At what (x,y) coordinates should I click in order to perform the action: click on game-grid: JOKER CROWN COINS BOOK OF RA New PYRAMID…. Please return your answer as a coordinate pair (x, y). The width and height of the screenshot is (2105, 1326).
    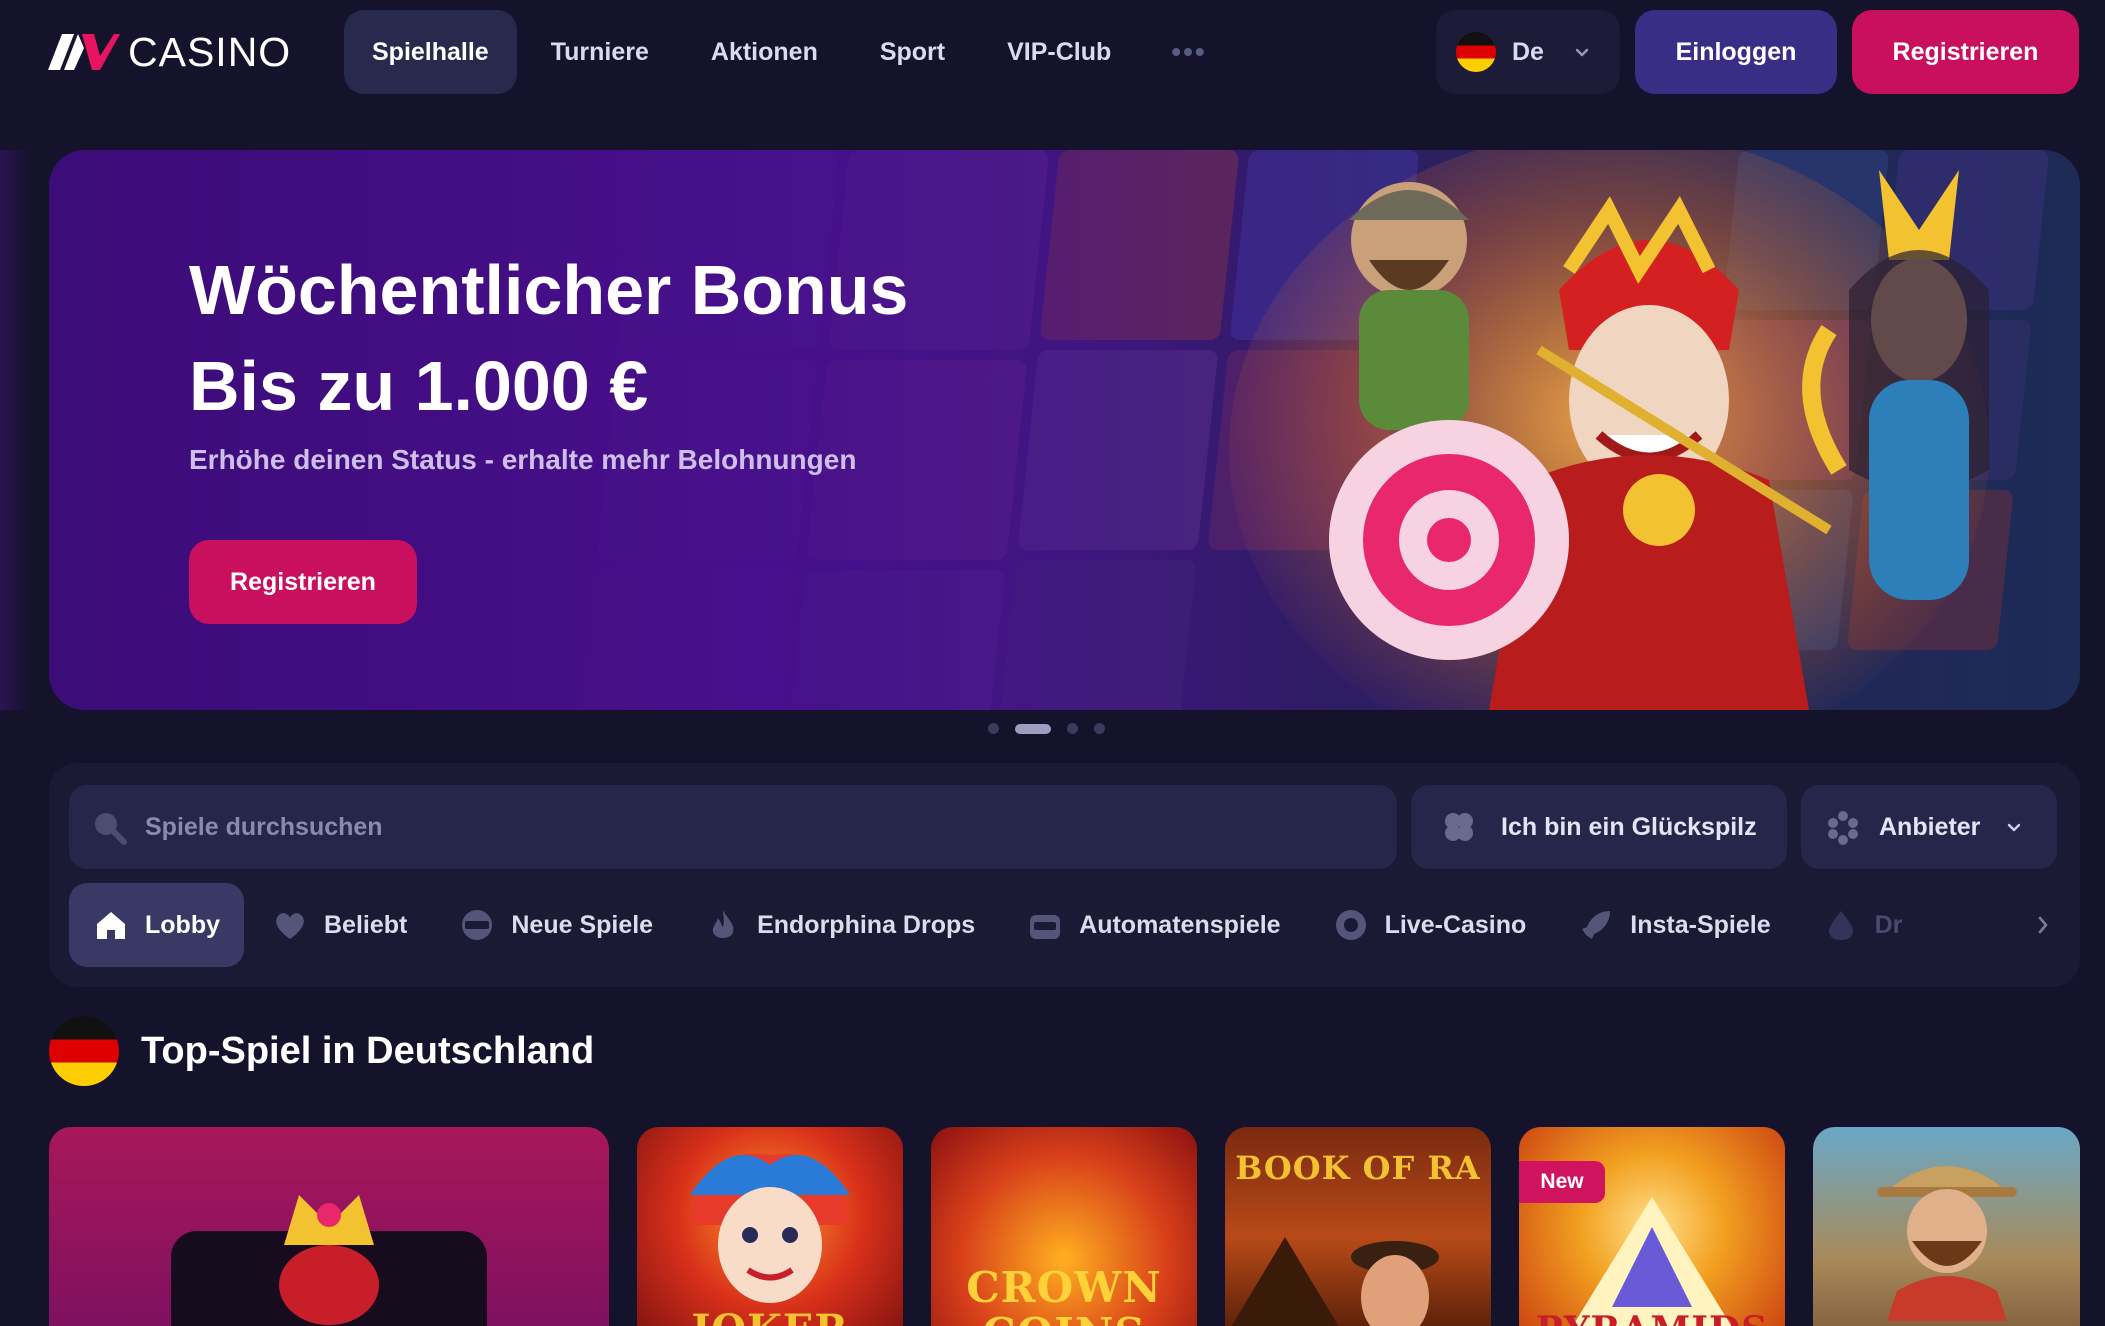
    Looking at the image, I should click on (1064, 1226).